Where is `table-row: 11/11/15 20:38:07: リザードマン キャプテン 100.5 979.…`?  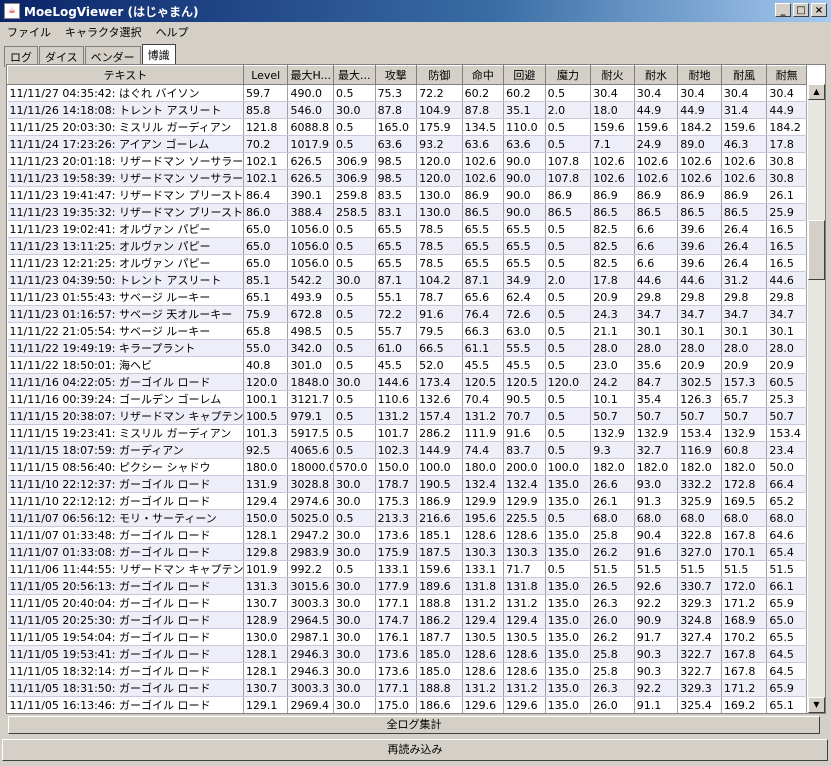
table-row: 11/11/15 20:38:07: リザードマン キャプテン 100.5 979.… is located at coordinates (407, 416).